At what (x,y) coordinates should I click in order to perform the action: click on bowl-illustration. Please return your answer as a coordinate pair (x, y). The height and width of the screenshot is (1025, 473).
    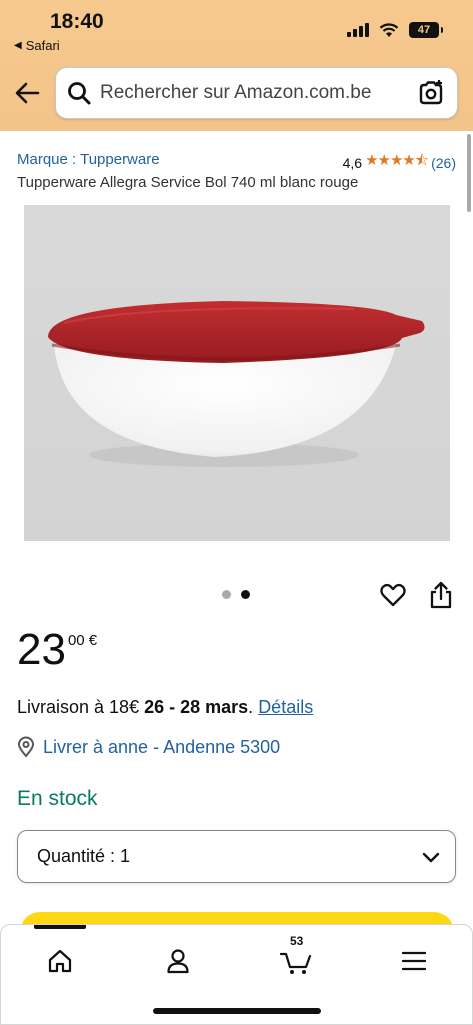
    Looking at the image, I should click on (236, 384).